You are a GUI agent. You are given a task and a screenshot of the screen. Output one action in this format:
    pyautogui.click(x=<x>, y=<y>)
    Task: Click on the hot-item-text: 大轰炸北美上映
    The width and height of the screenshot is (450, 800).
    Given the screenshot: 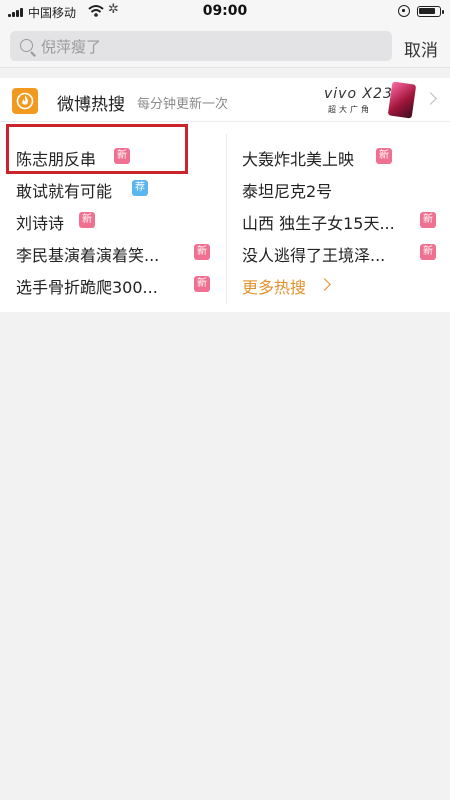 What is the action you would take?
    pyautogui.click(x=298, y=159)
    